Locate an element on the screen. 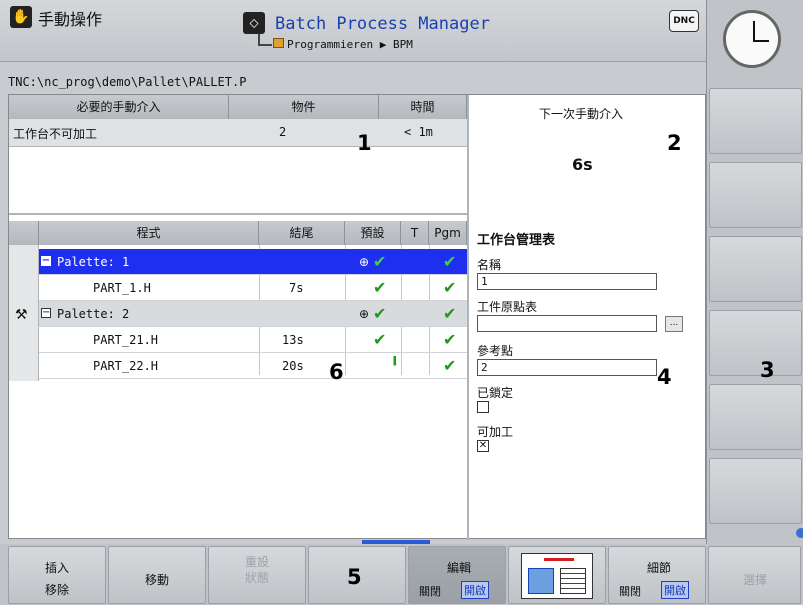  intervention-time: < 1m is located at coordinates (418, 132).